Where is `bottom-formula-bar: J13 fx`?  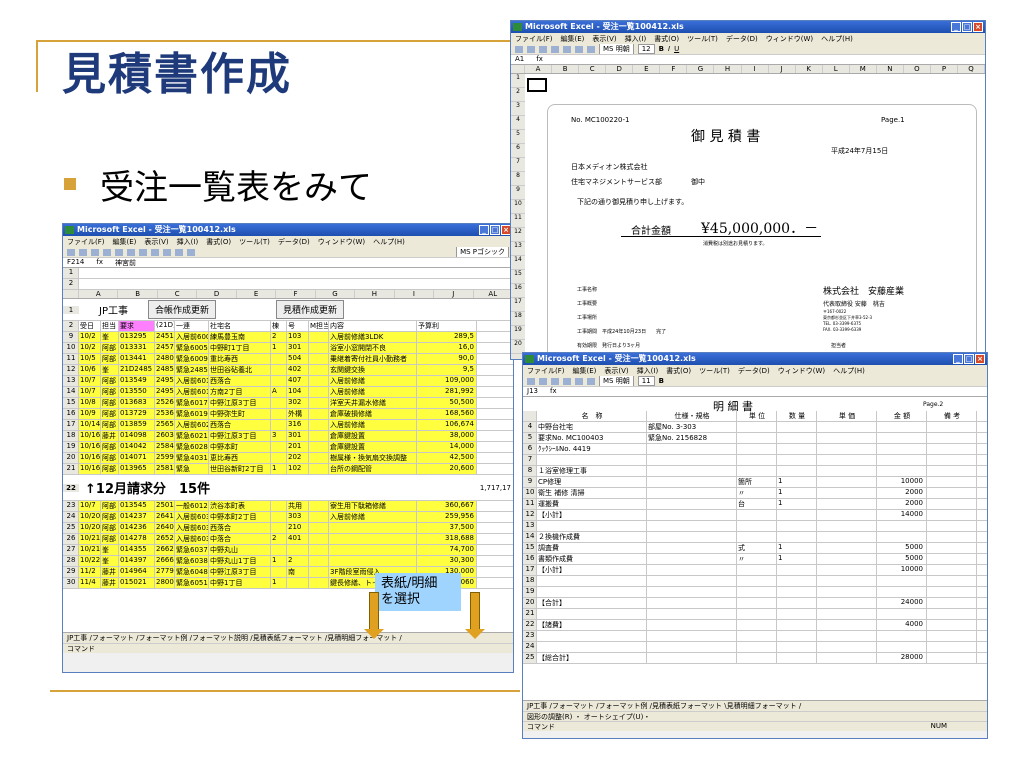 bottom-formula-bar: J13 fx is located at coordinates (755, 392).